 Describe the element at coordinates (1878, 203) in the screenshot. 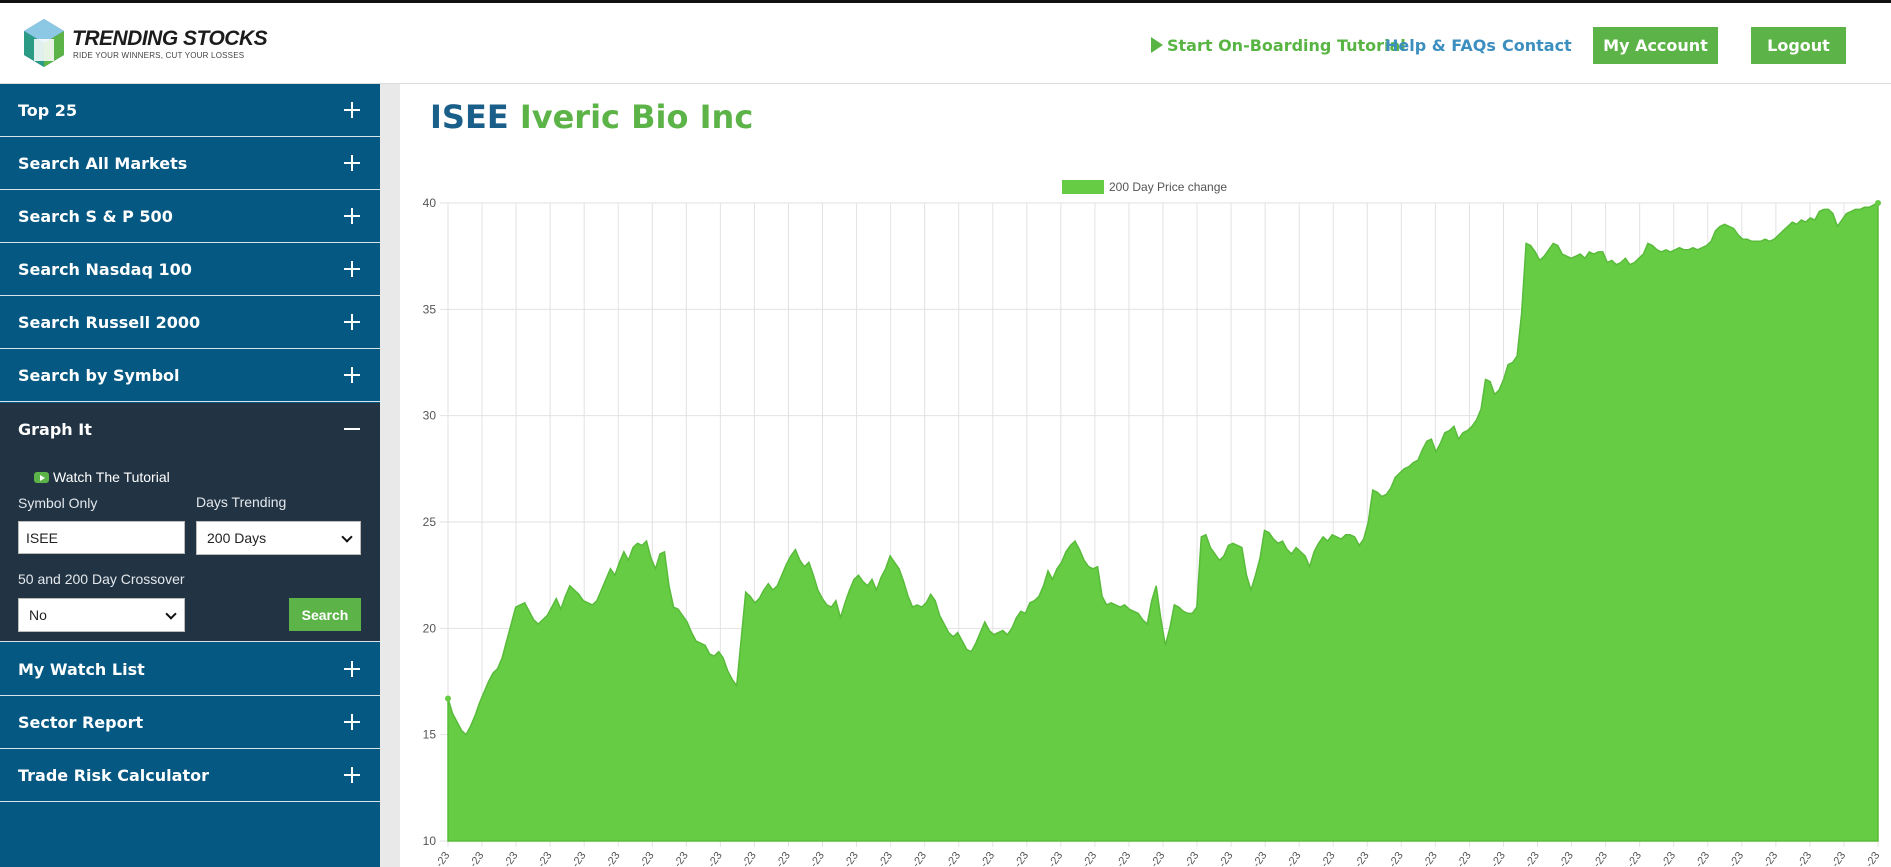

I see `data-point-end` at that location.